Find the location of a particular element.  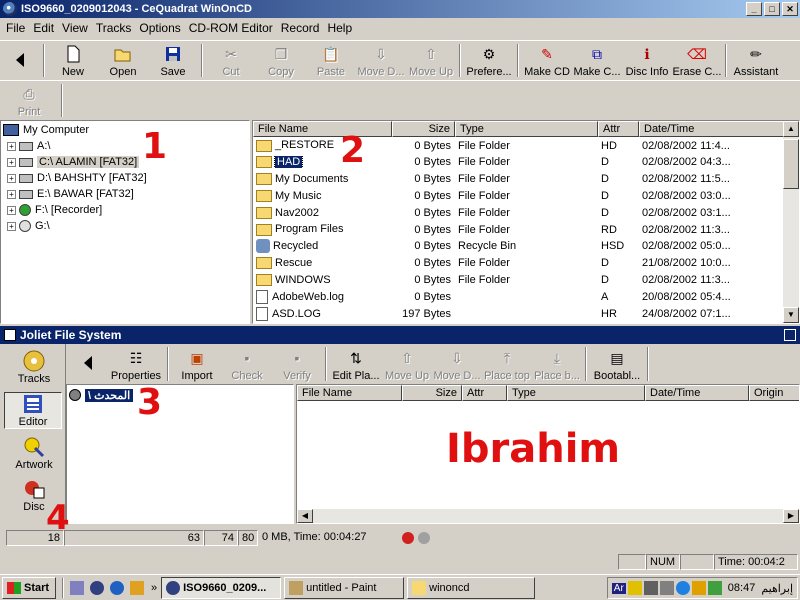

scroll-up-icon: ▲ is located at coordinates (791, 129).